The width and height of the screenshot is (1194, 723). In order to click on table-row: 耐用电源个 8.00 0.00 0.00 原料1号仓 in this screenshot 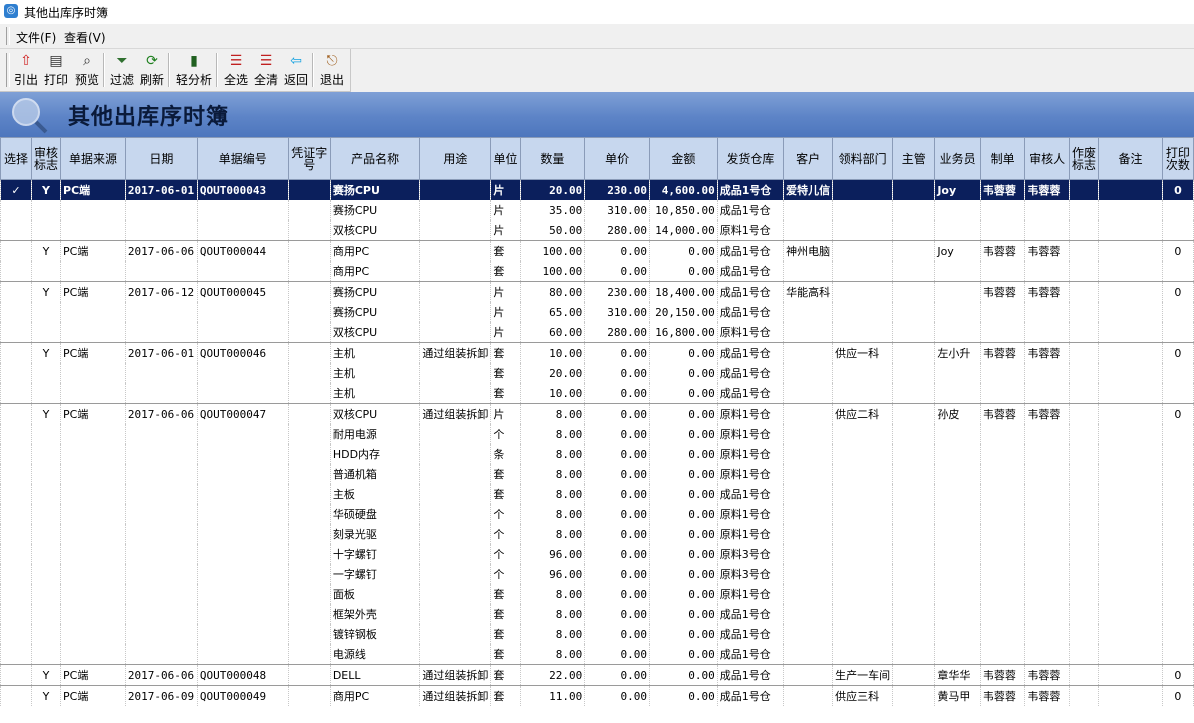, I will do `click(597, 434)`.